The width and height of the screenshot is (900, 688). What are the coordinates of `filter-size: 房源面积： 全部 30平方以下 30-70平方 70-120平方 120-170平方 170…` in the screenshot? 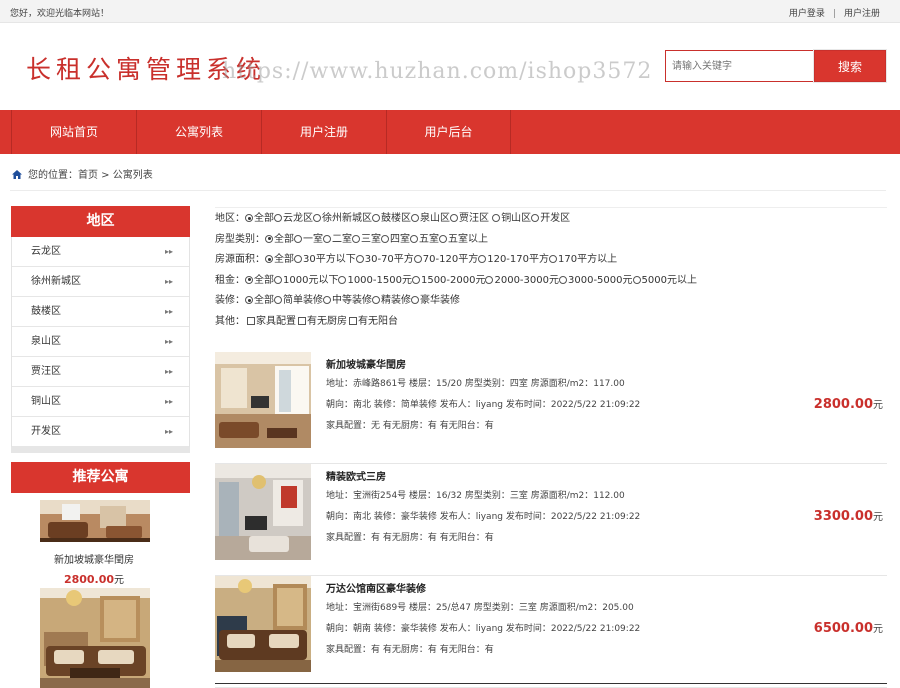 It's located at (551, 260).